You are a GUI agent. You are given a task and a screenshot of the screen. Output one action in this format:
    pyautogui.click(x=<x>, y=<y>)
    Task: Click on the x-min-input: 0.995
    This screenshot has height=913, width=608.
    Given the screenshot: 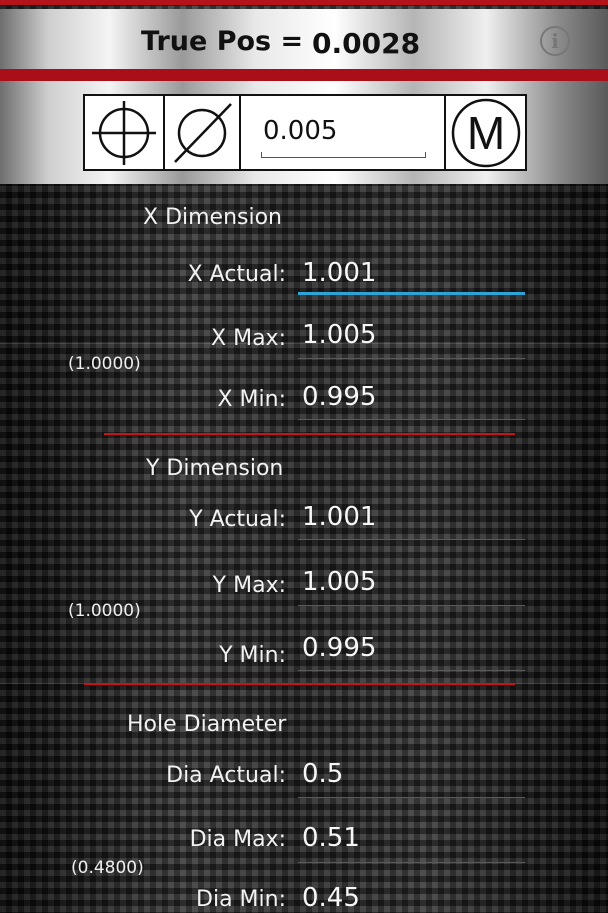 What is the action you would take?
    pyautogui.click(x=339, y=397)
    